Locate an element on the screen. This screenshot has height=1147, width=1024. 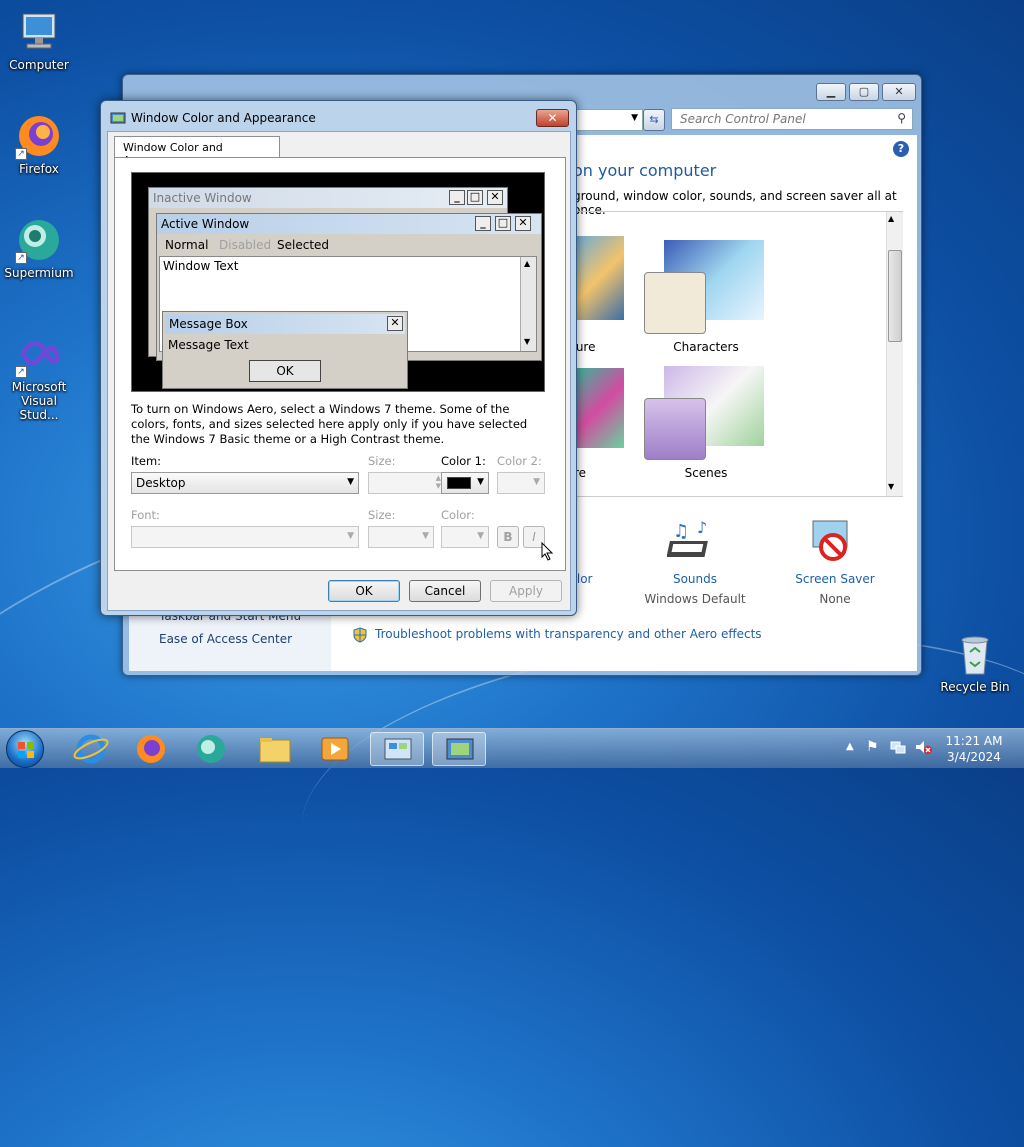
internet-explorer-icon is located at coordinates (91, 749).